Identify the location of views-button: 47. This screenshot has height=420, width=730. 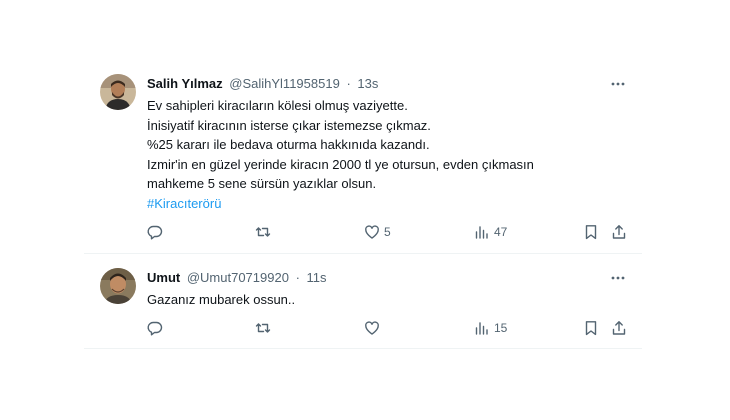
(490, 232).